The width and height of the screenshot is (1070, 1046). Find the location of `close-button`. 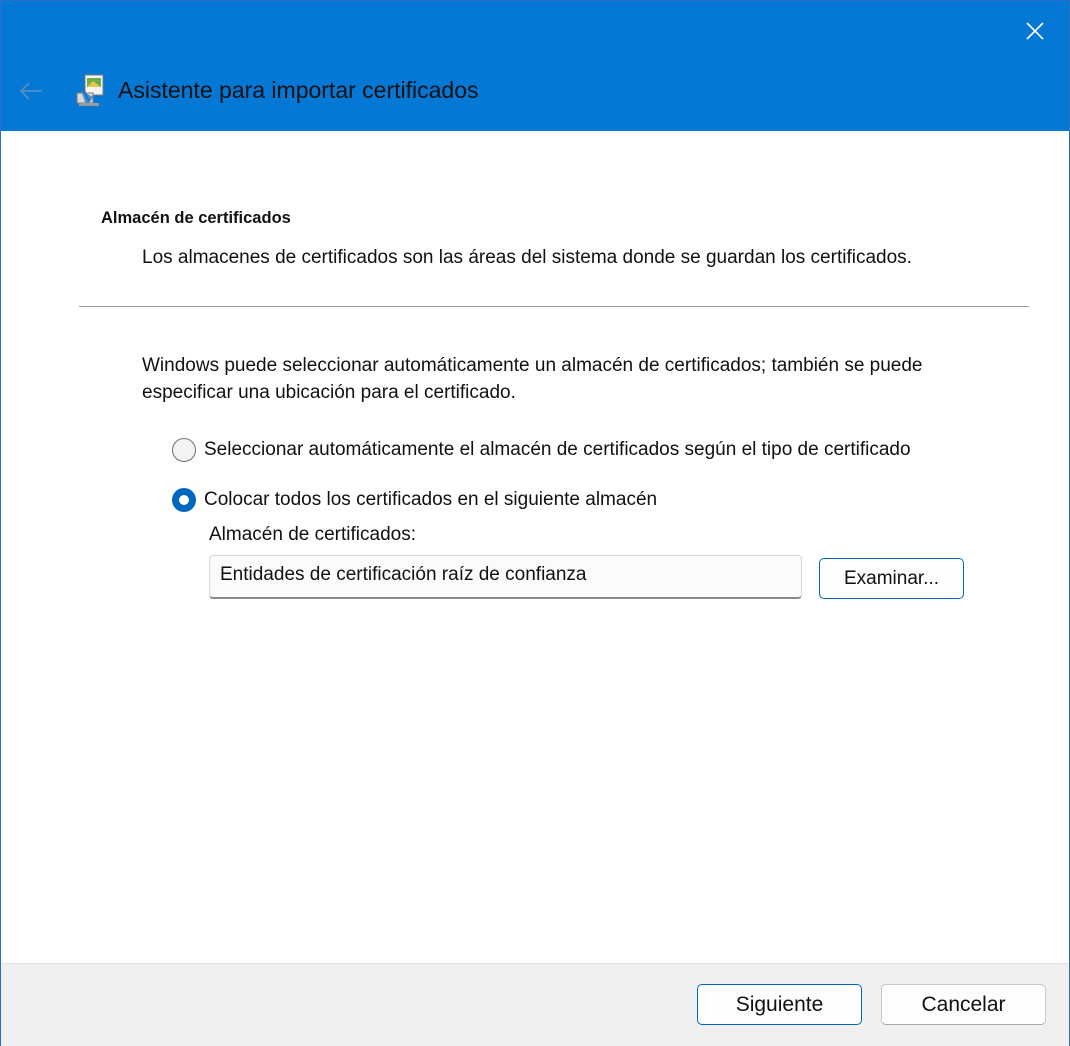

close-button is located at coordinates (1035, 31).